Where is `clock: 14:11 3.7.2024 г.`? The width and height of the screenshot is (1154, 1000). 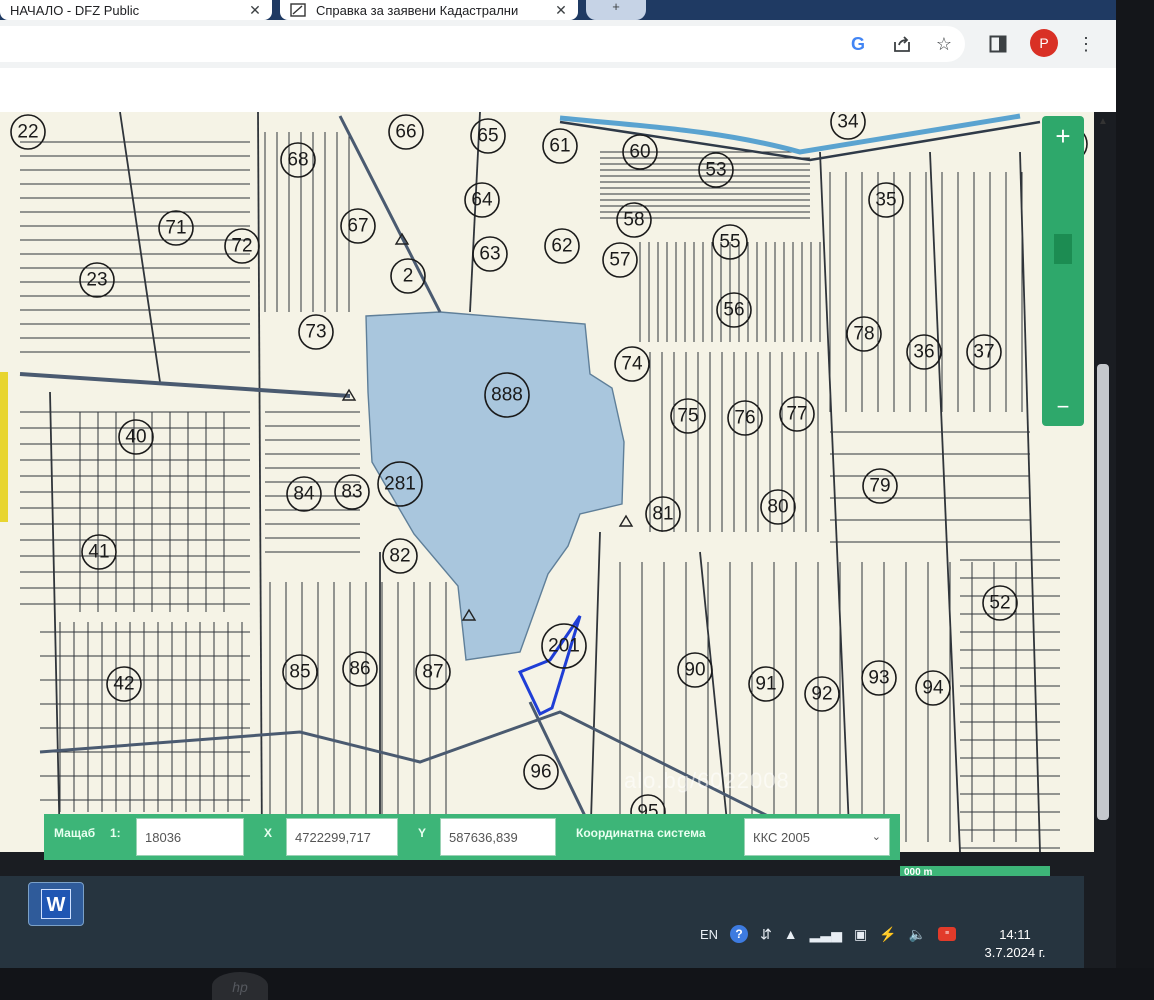
clock: 14:11 3.7.2024 г. is located at coordinates (1015, 944).